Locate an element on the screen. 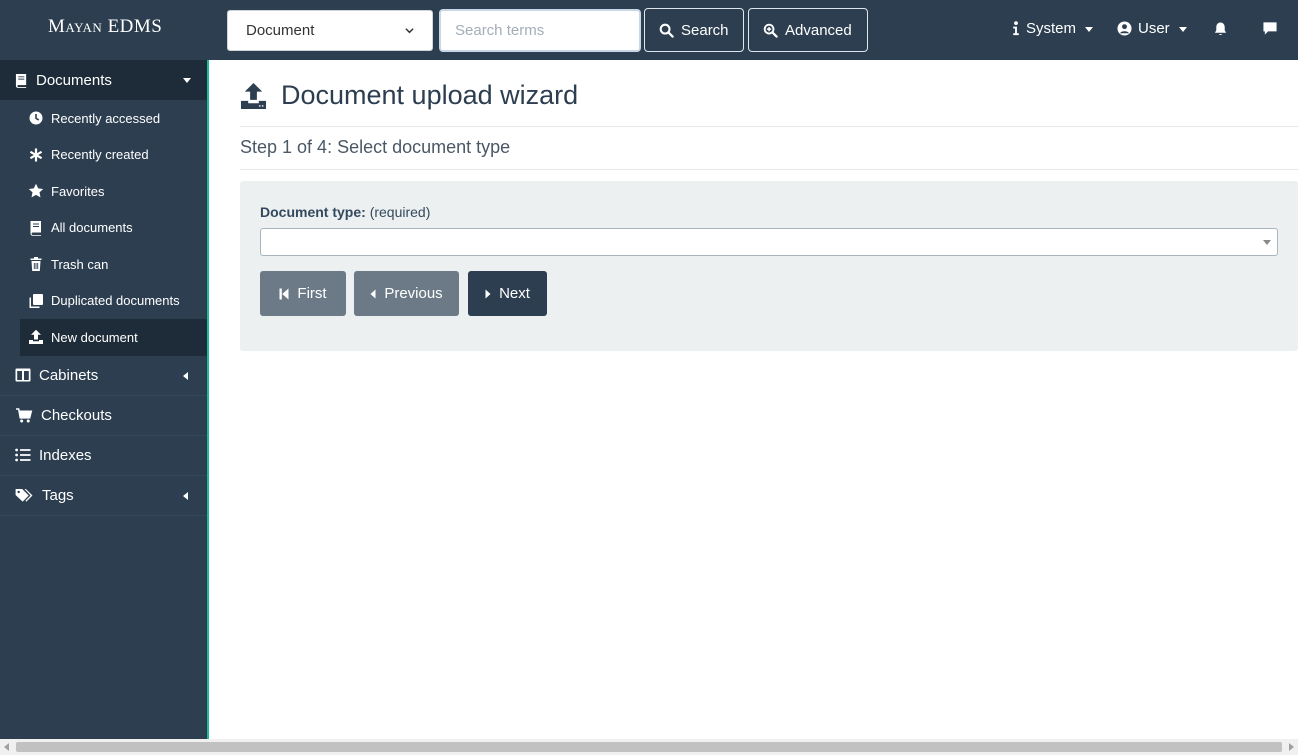 Image resolution: width=1298 pixels, height=755 pixels. scroll-left-icon is located at coordinates (6, 747).